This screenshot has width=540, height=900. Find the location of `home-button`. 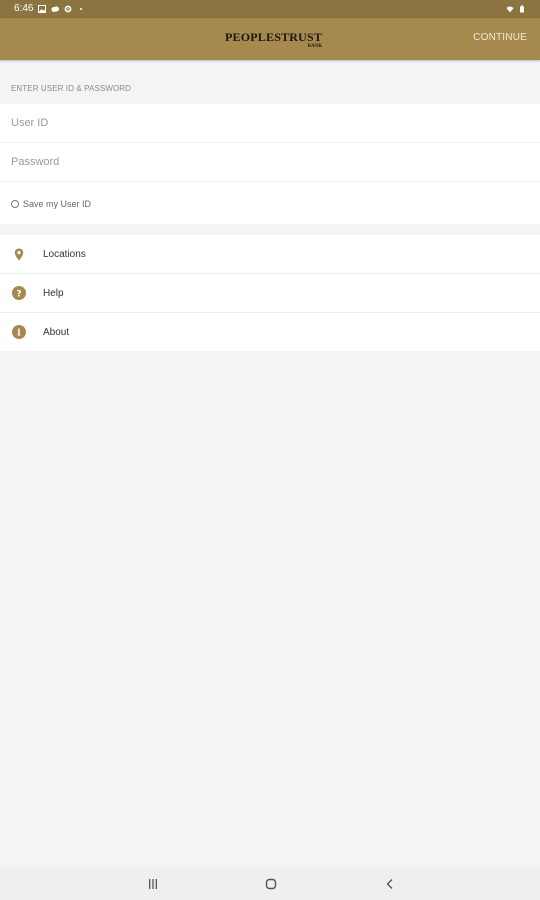

home-button is located at coordinates (271, 884).